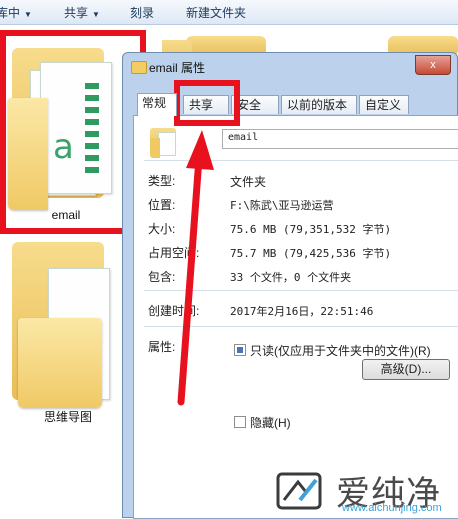 This screenshot has width=458, height=519. I want to click on tab-general: 常规, so click(157, 104).